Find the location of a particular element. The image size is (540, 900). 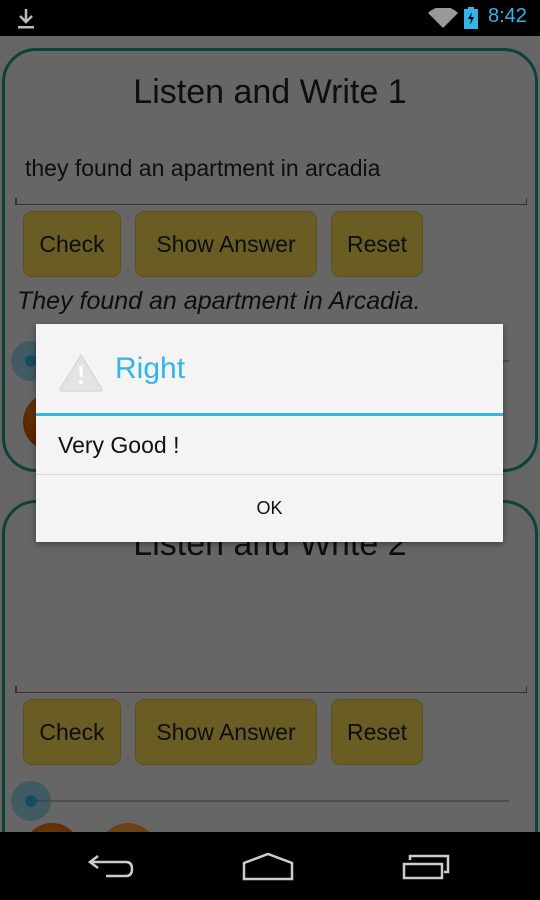

warning-icon is located at coordinates (81, 373).